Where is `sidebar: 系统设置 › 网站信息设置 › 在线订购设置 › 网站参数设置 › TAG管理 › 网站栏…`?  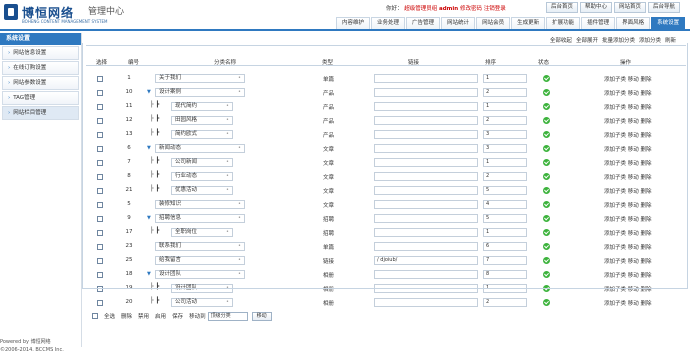 sidebar: 系统设置 › 网站信息设置 › 在线订购设置 › 网站参数设置 › TAG管理 › 网站栏… is located at coordinates (41, 193).